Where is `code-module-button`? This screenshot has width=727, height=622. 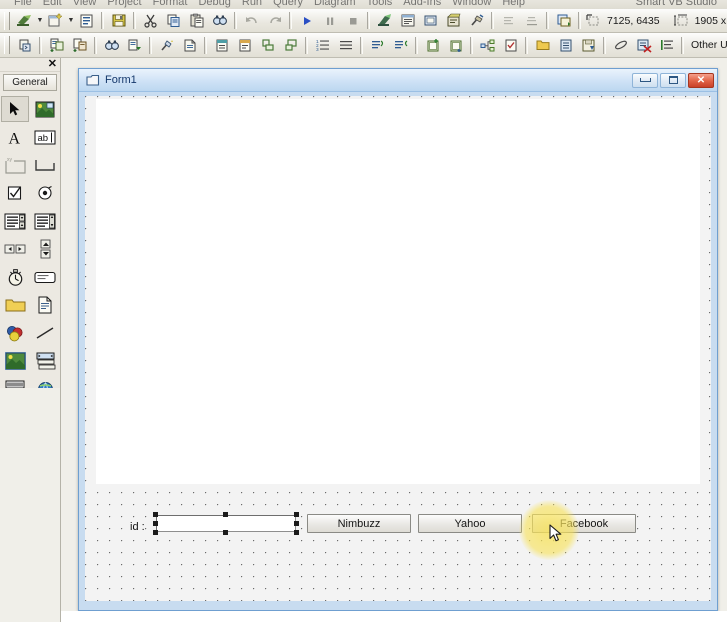
code-module-button is located at coordinates (24, 45).